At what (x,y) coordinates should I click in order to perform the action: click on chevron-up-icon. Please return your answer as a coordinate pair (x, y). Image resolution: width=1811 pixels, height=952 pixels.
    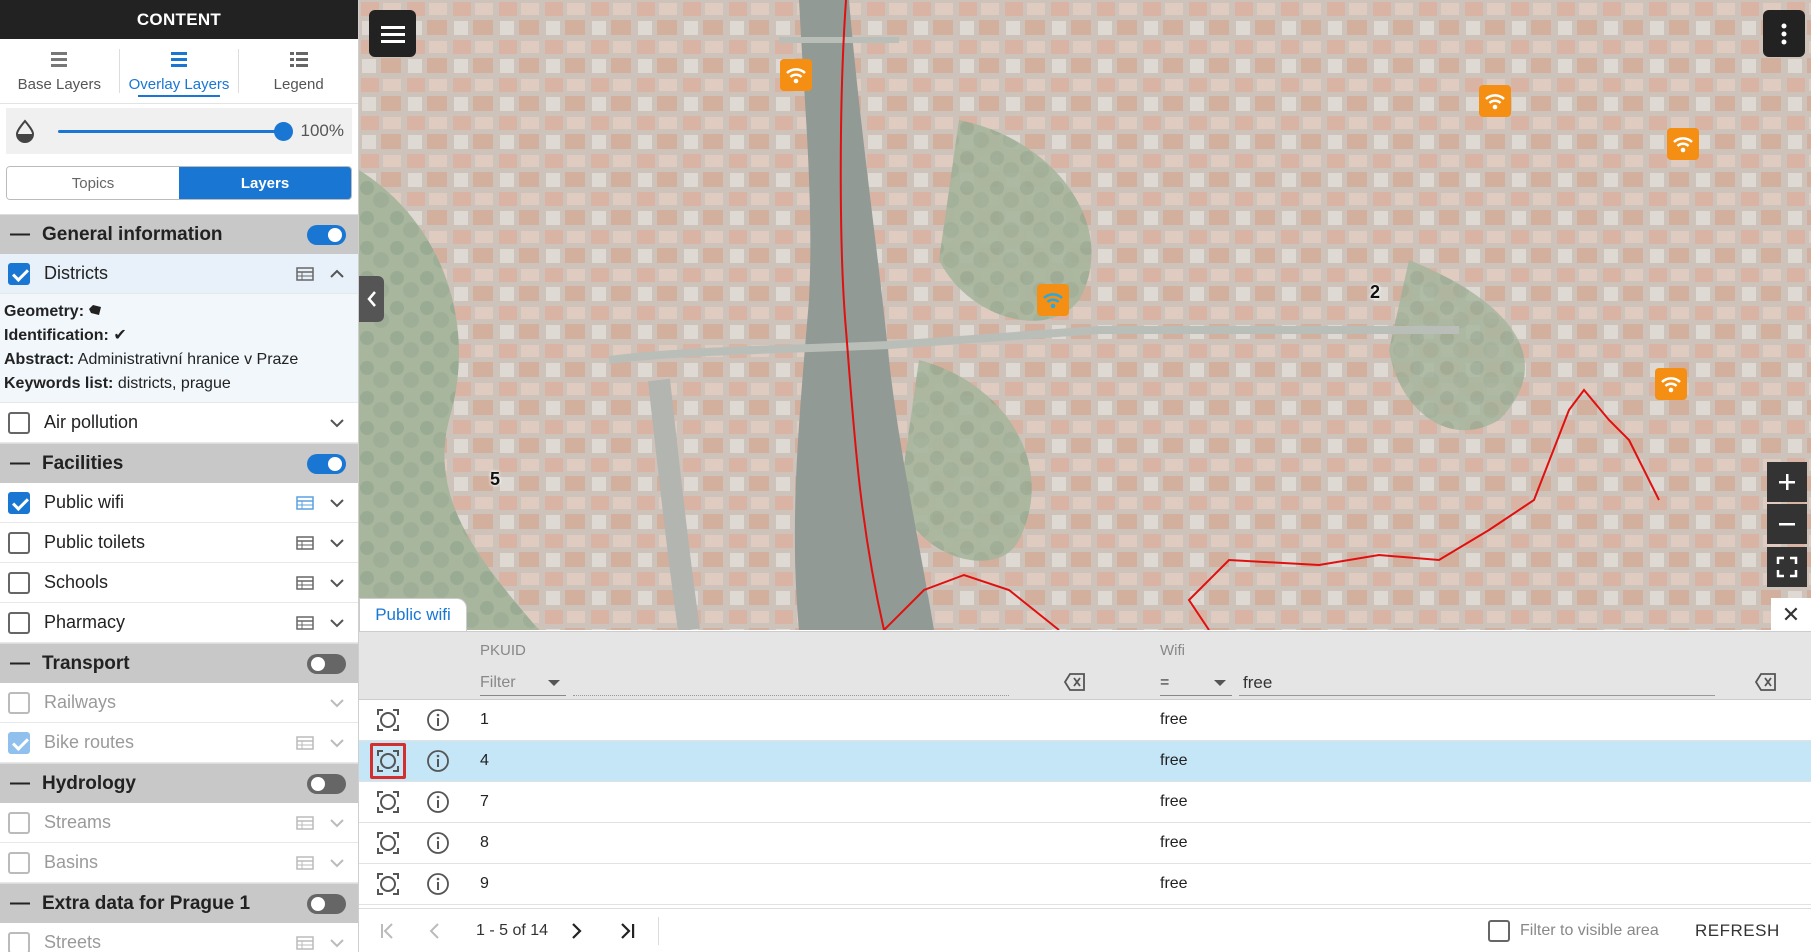
    Looking at the image, I should click on (337, 274).